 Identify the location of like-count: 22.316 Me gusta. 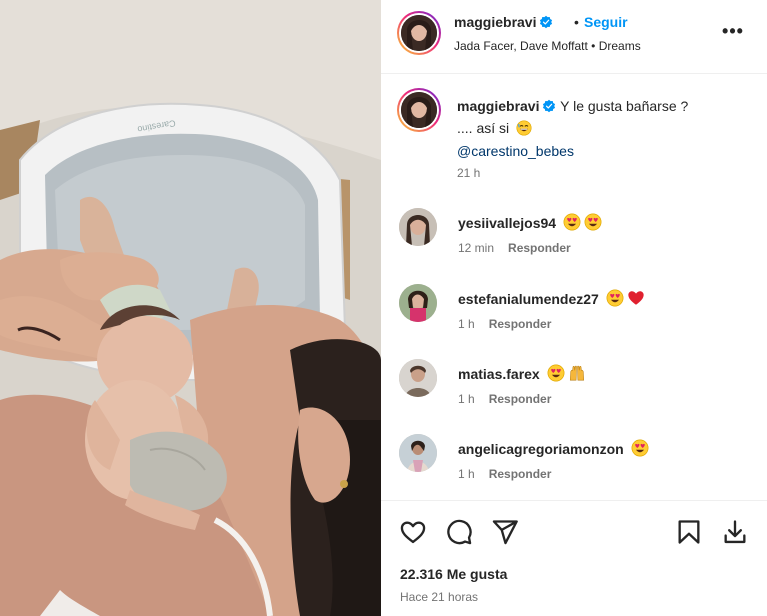
(453, 574).